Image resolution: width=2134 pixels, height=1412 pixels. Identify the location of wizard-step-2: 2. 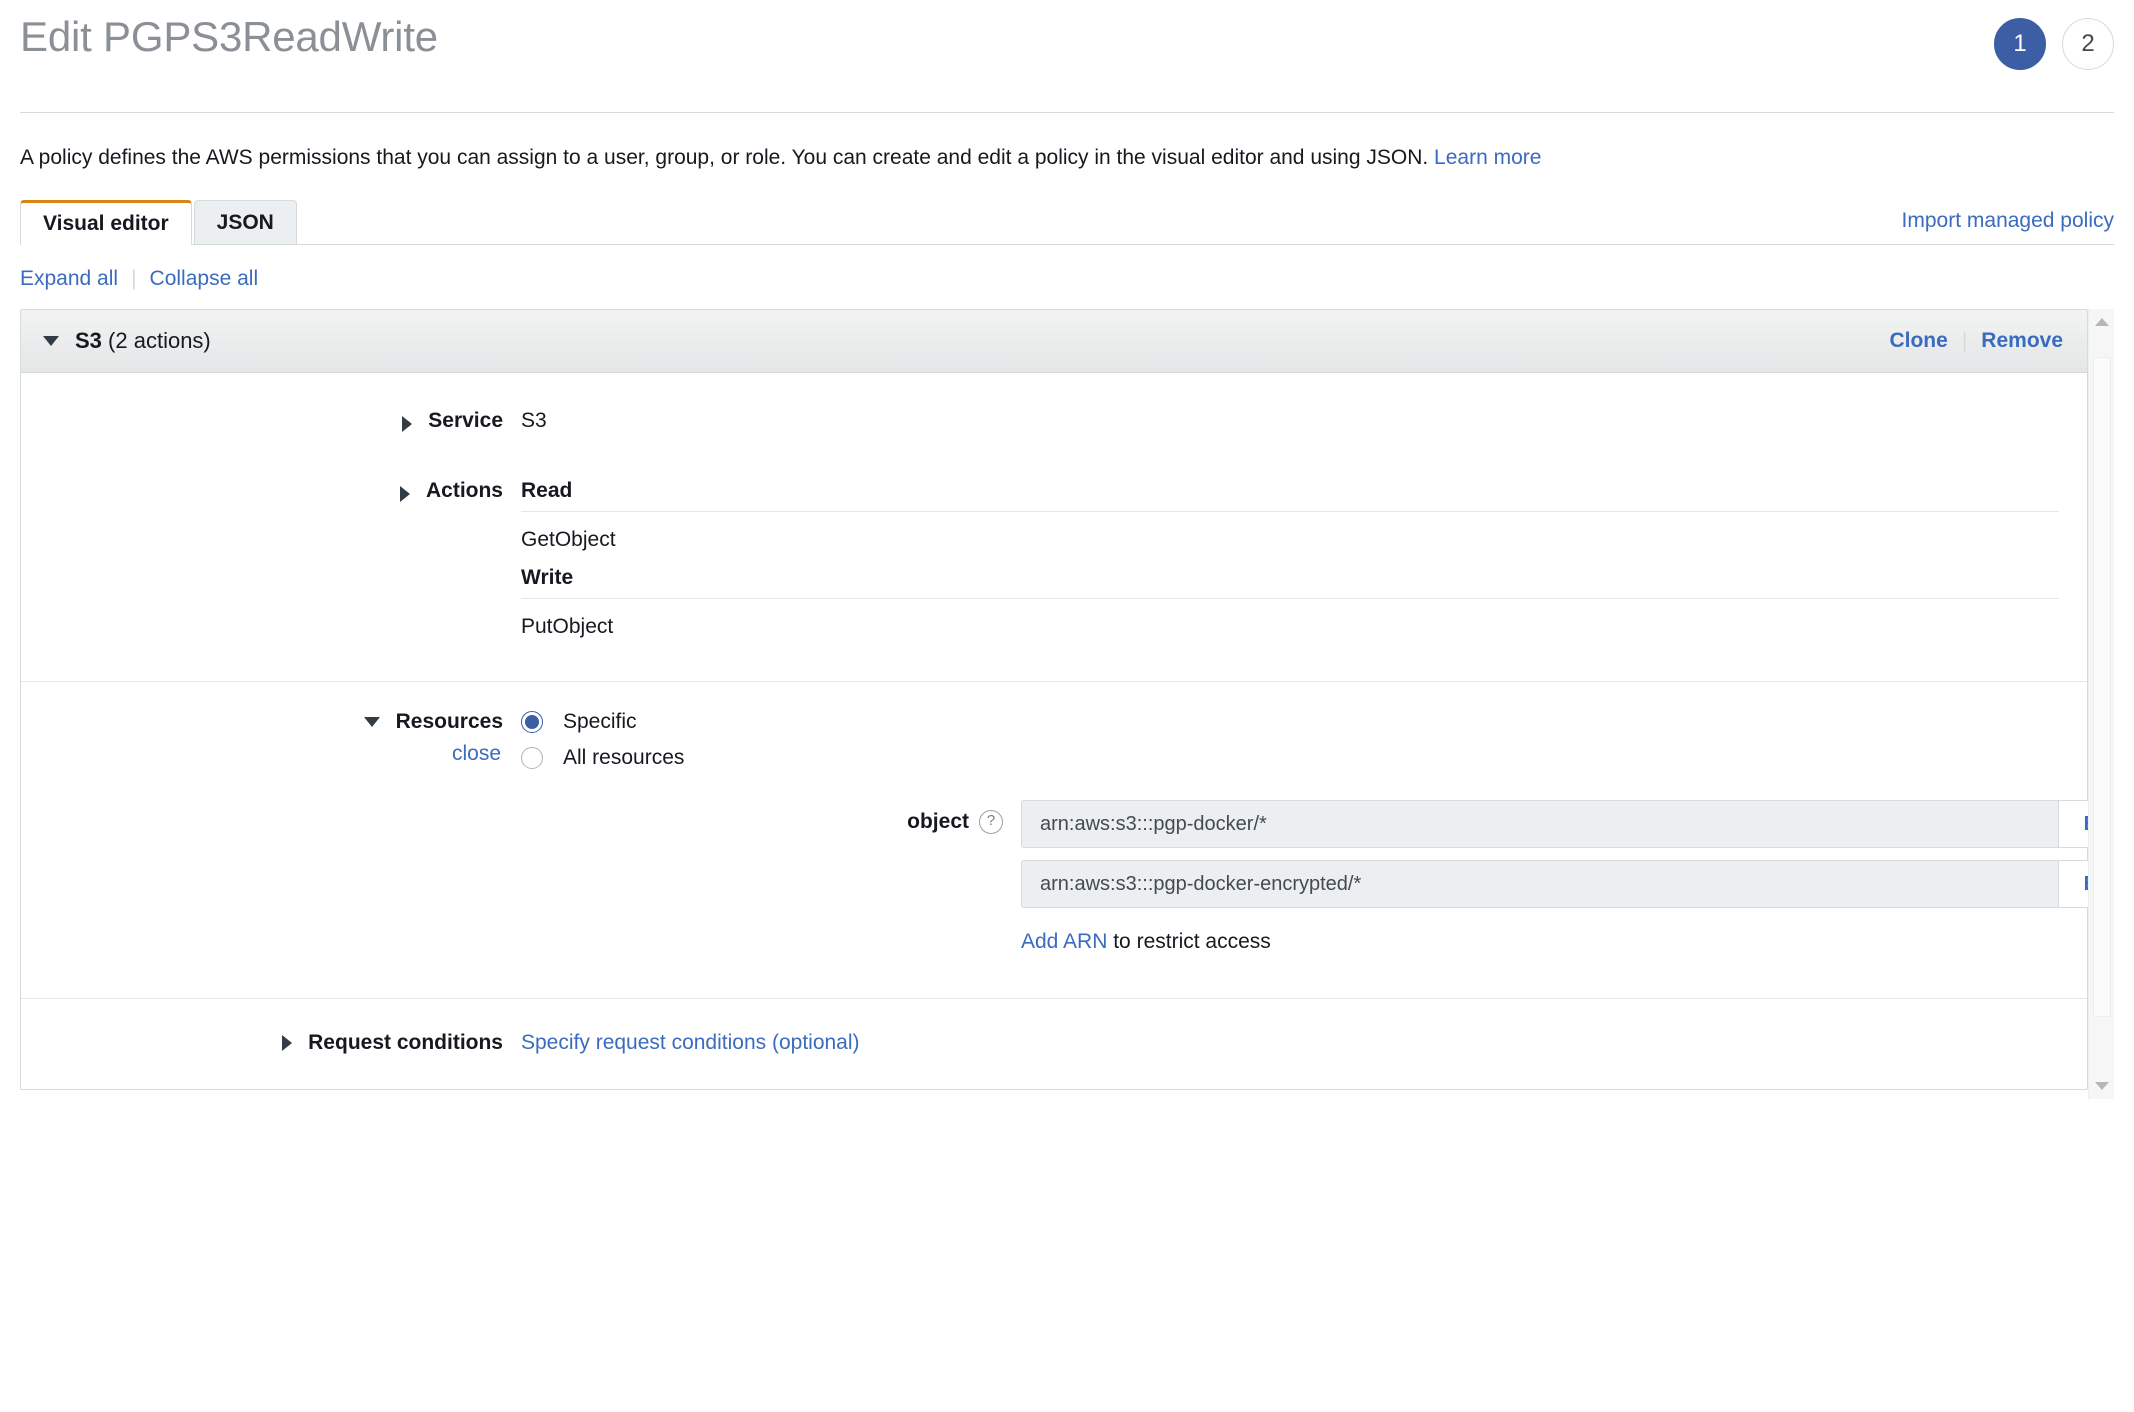
(2088, 44).